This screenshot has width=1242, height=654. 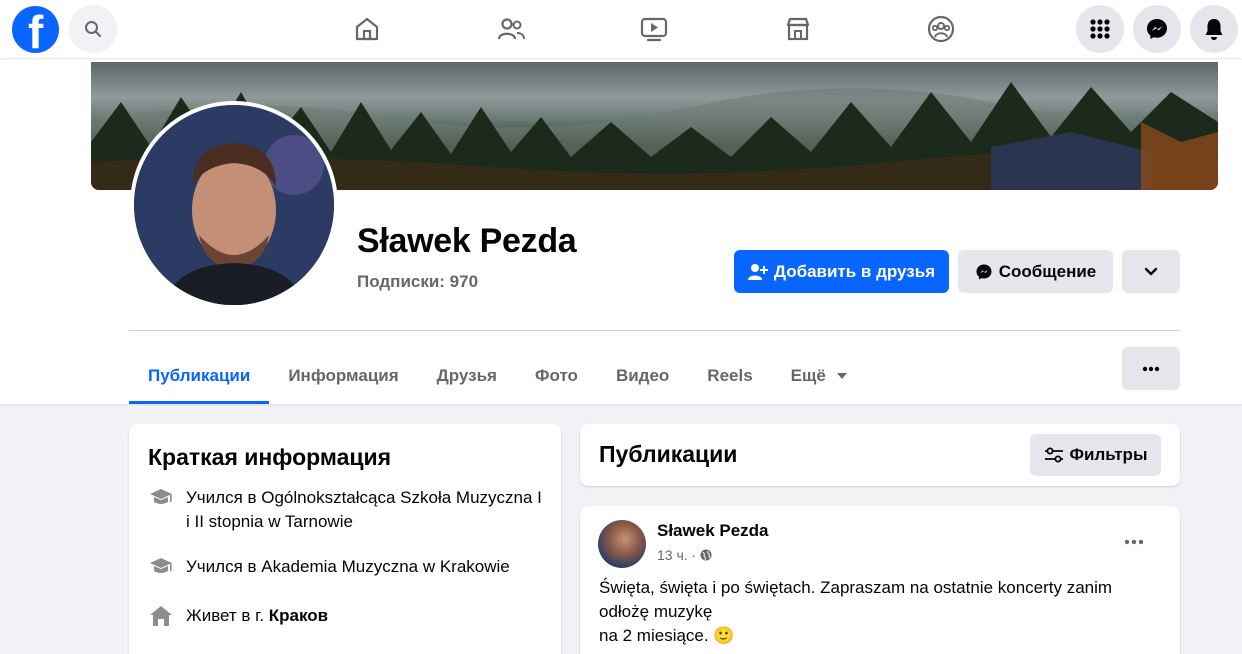 I want to click on video-nav-button, so click(x=654, y=29).